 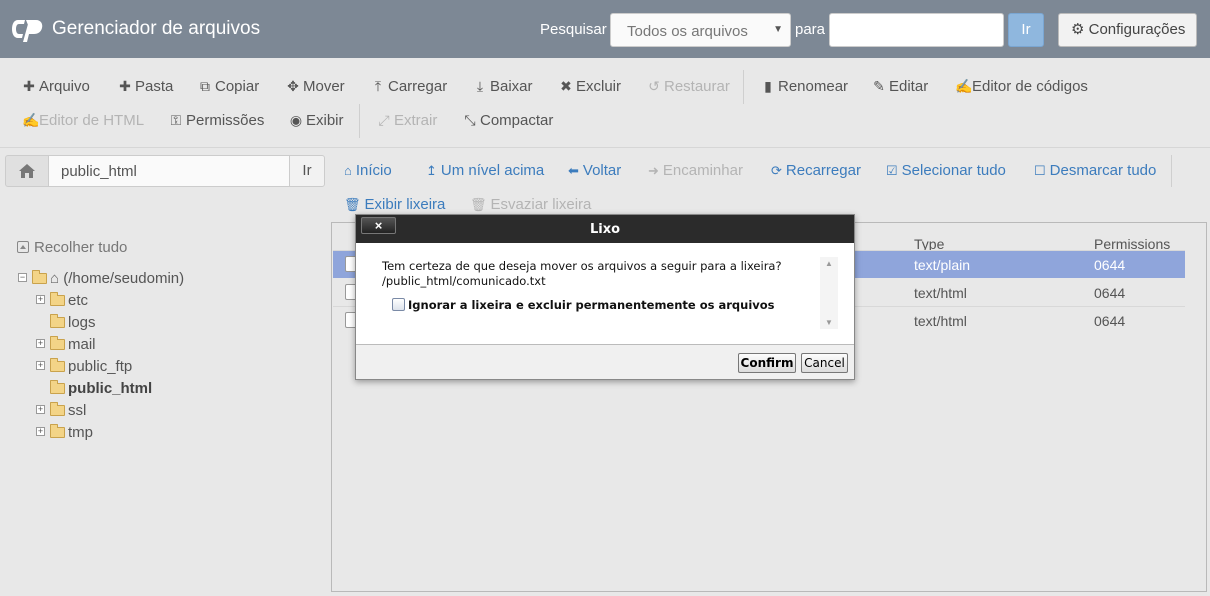 I want to click on tree-item-label: logs, so click(x=82, y=322).